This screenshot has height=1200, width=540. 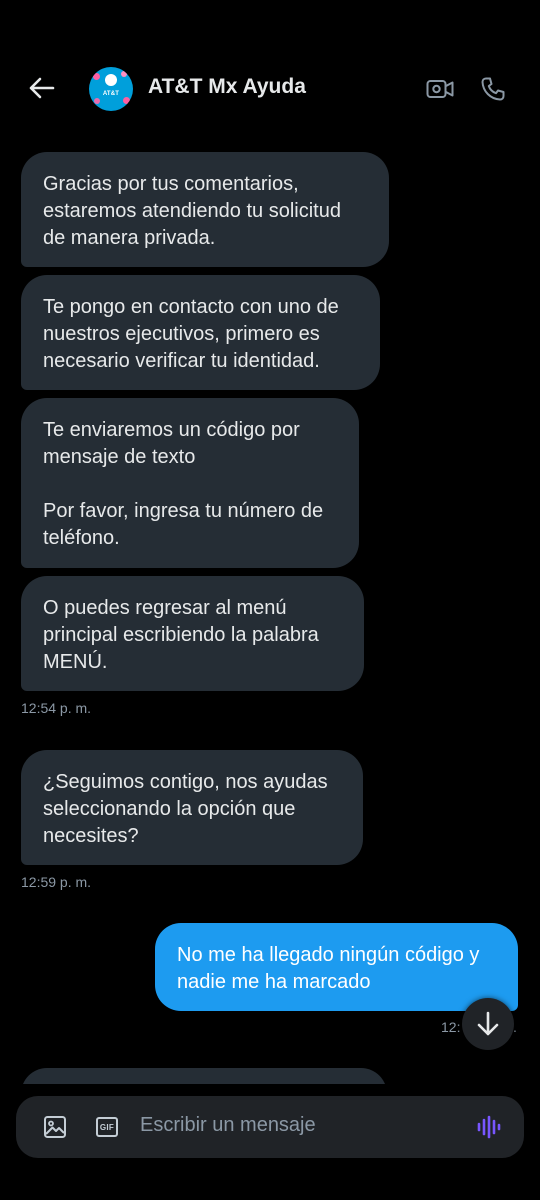 I want to click on message-bubble-partial, so click(x=204, y=1076).